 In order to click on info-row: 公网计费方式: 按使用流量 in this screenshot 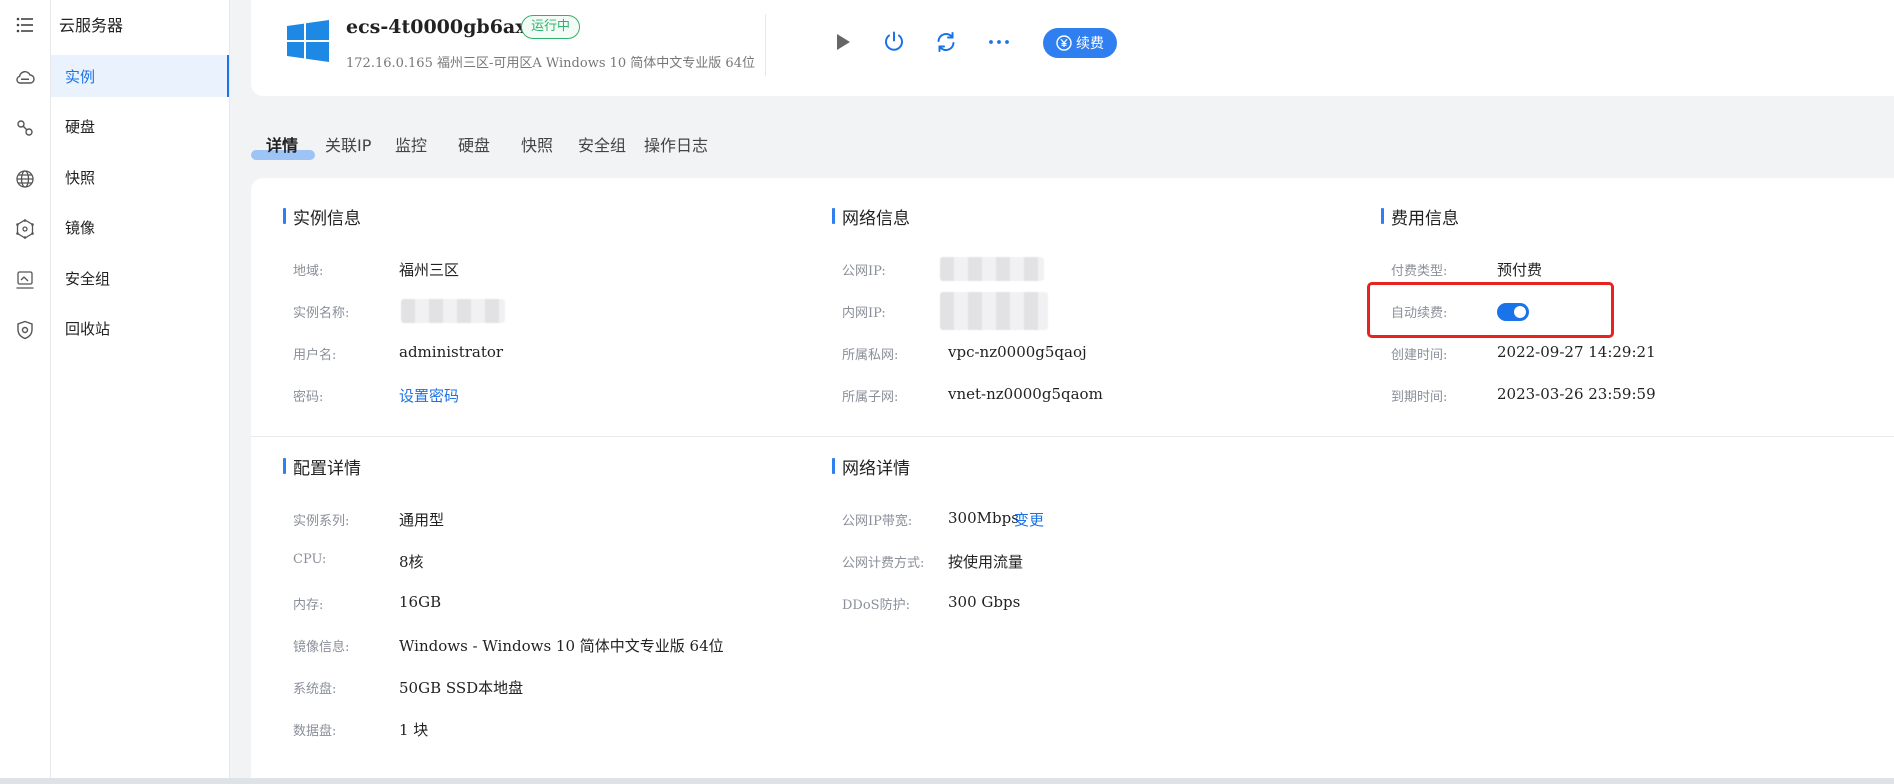, I will do `click(1092, 564)`.